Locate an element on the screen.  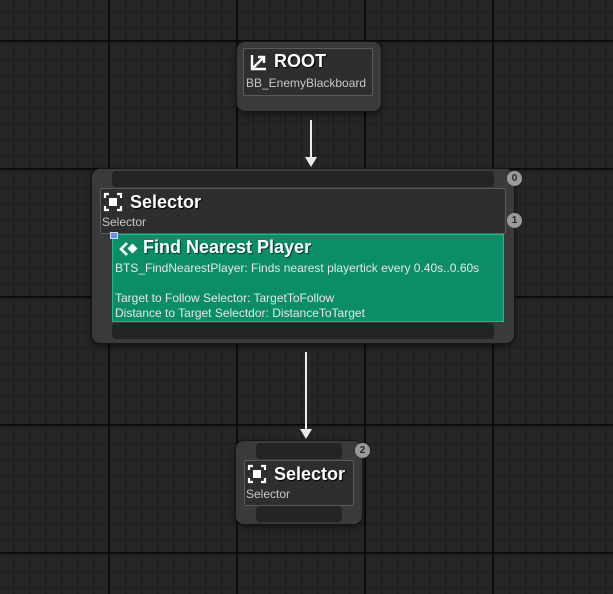
root-subtitle: BB_EnemyBlackboard is located at coordinates (306, 83).